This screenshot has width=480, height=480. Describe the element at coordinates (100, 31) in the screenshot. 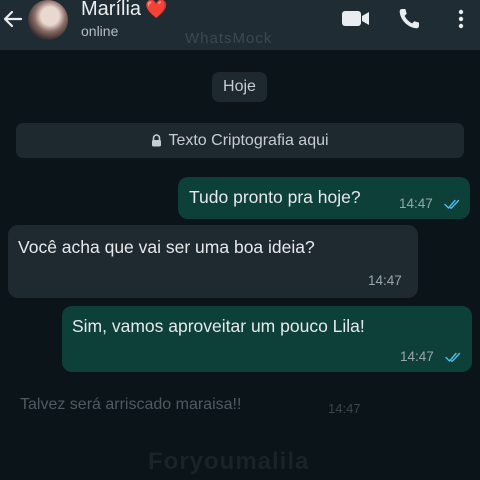

I see `contact-status: online` at that location.